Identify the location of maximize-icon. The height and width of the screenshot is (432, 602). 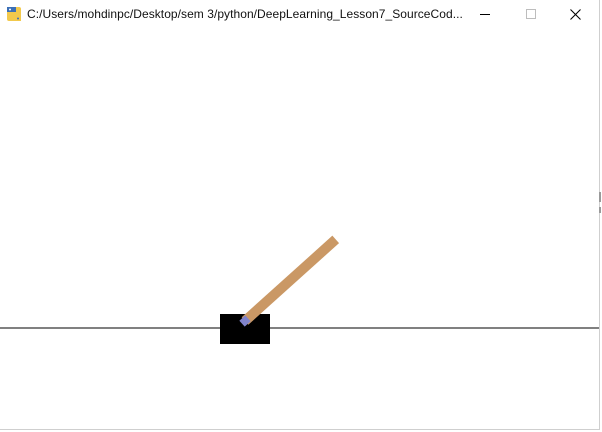
(531, 14).